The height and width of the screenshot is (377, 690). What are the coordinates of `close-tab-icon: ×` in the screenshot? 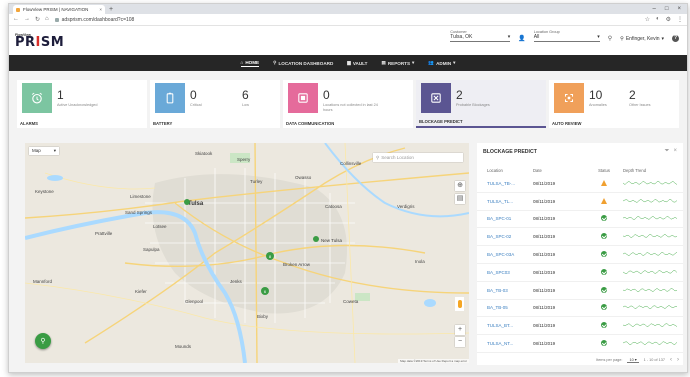 It's located at (100, 9).